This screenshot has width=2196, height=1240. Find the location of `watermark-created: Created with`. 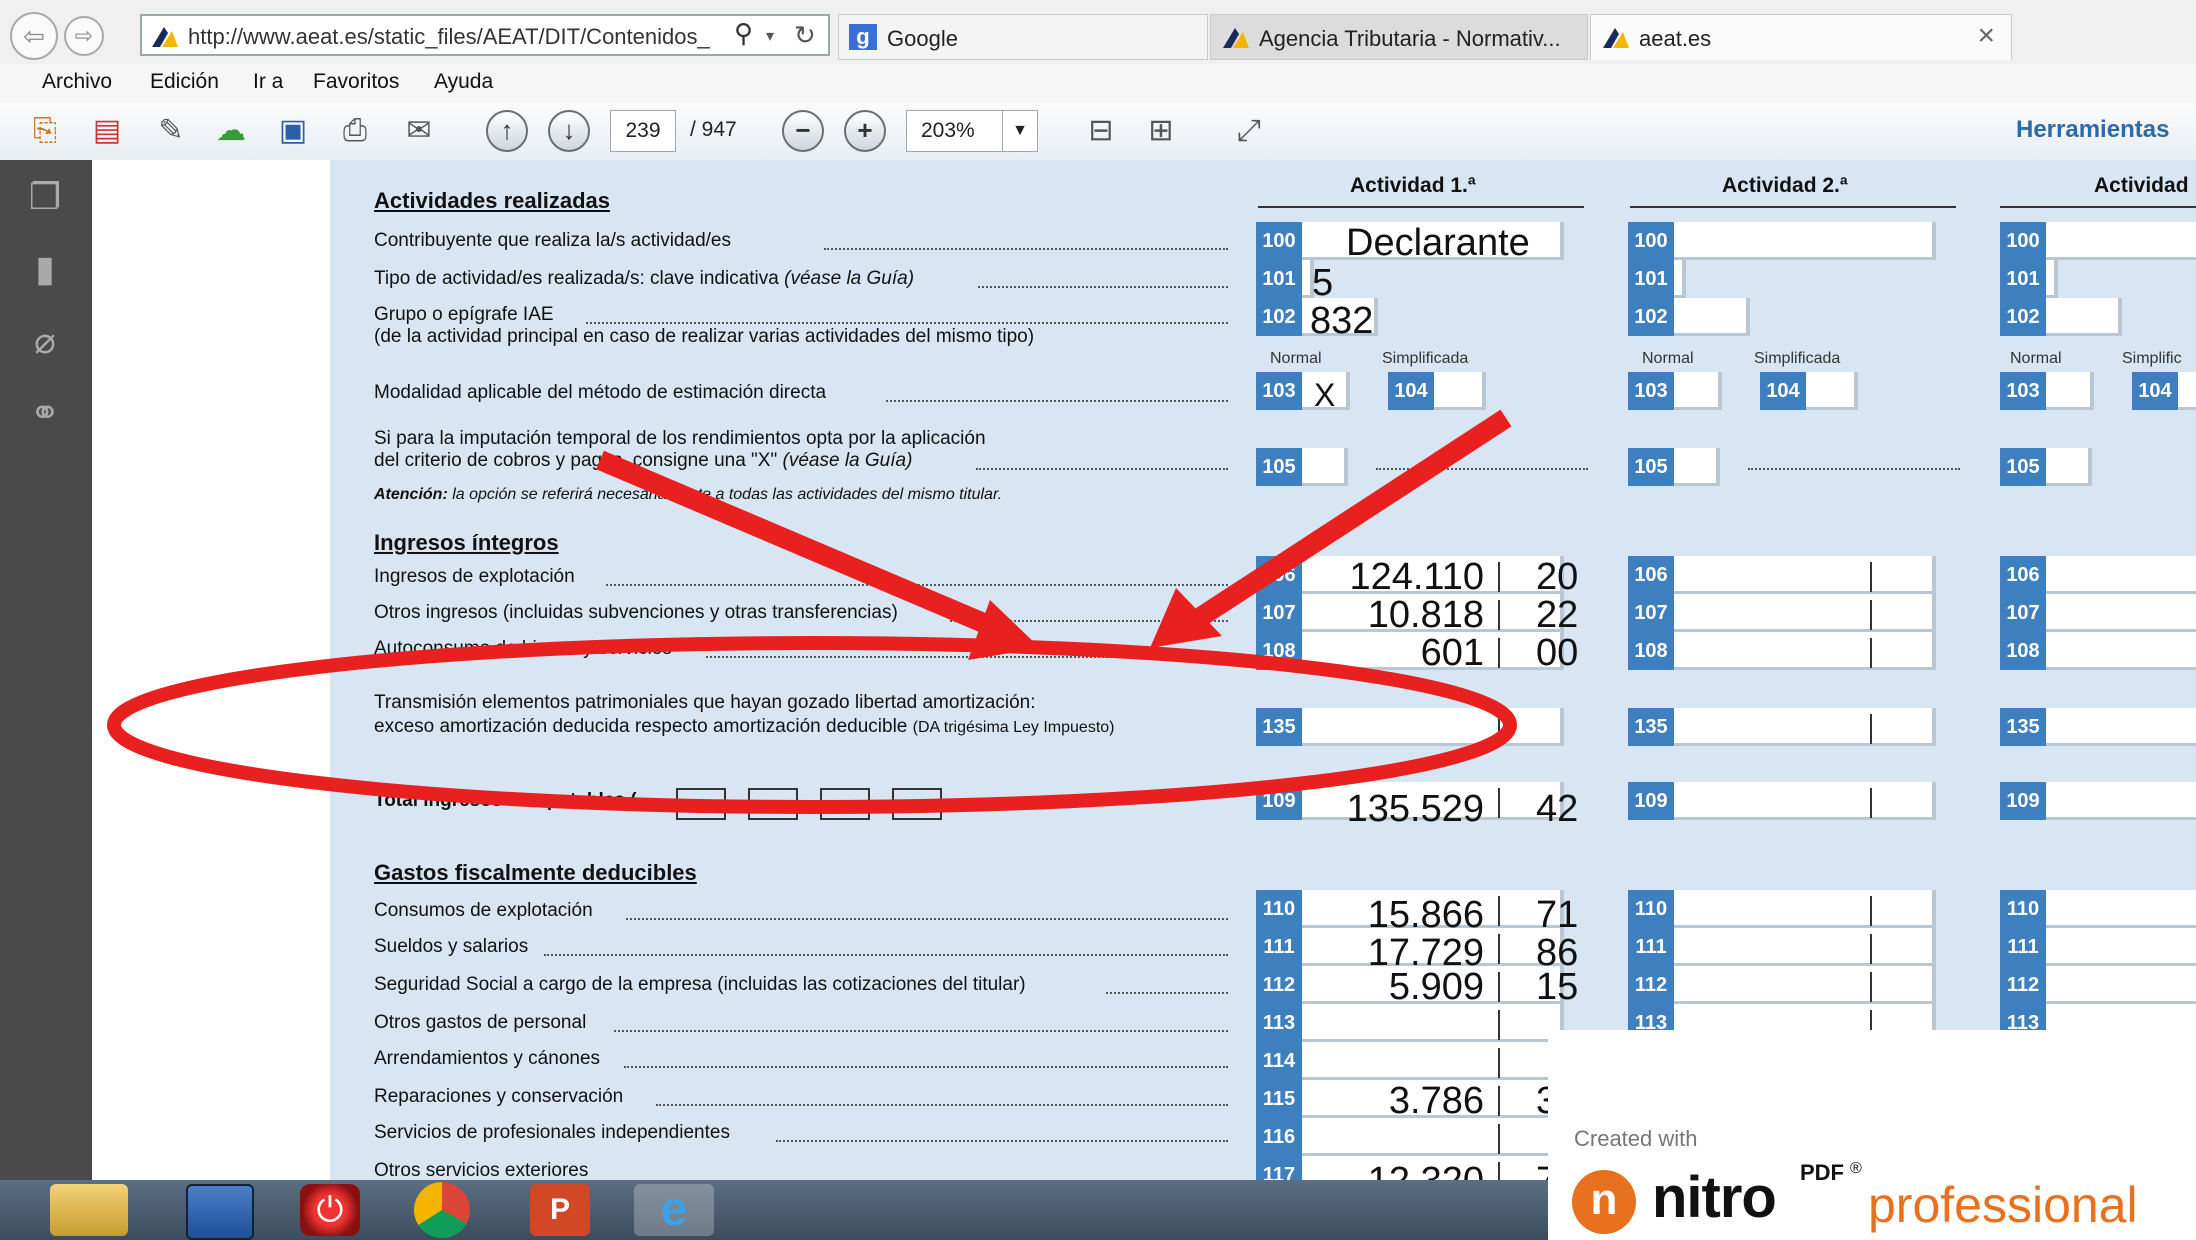

watermark-created: Created with is located at coordinates (1636, 1138).